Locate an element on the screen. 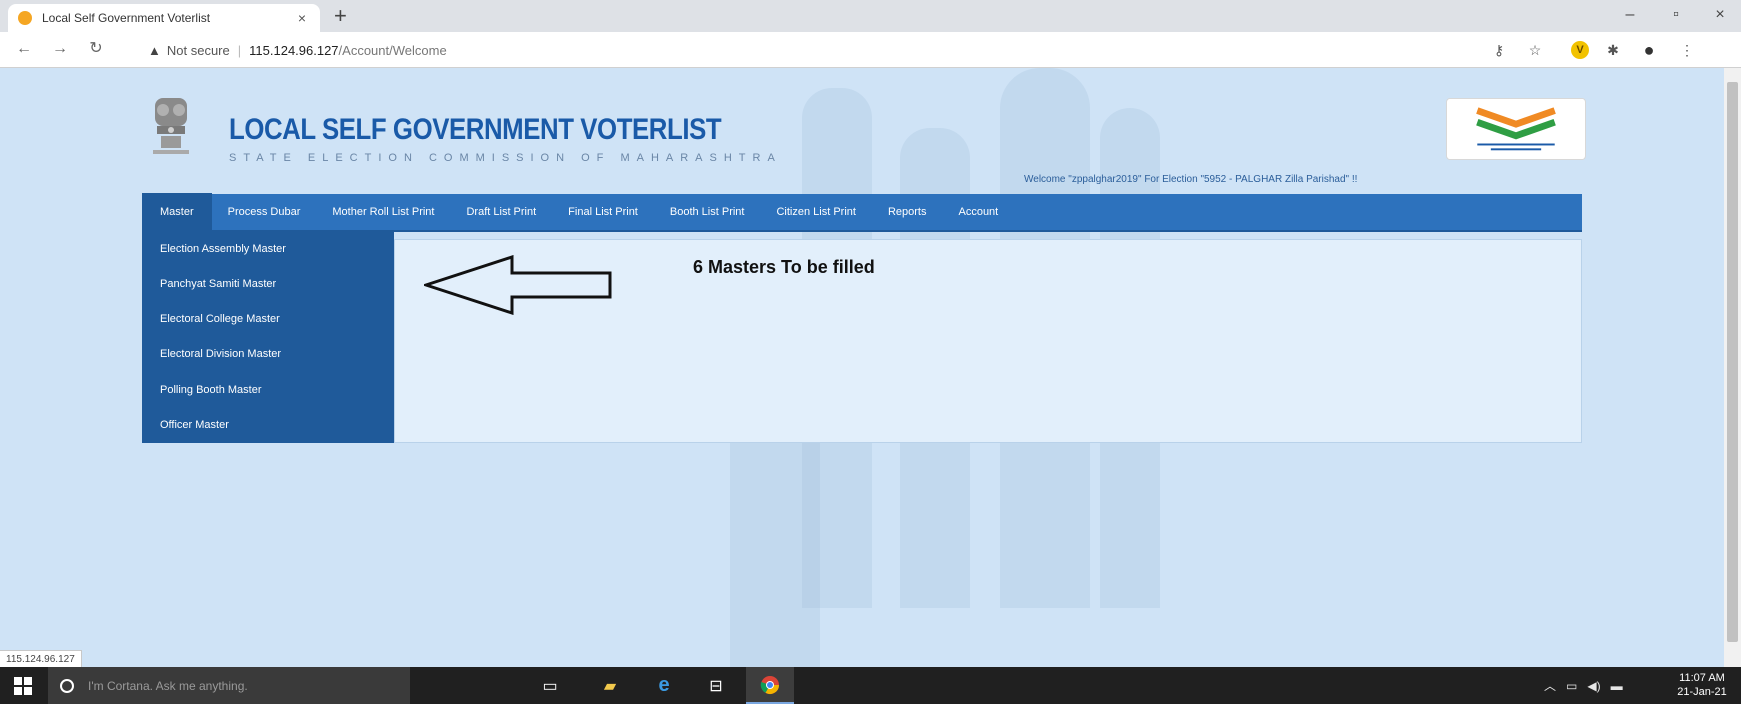 The width and height of the screenshot is (1741, 704). edge-icon: e is located at coordinates (664, 685).